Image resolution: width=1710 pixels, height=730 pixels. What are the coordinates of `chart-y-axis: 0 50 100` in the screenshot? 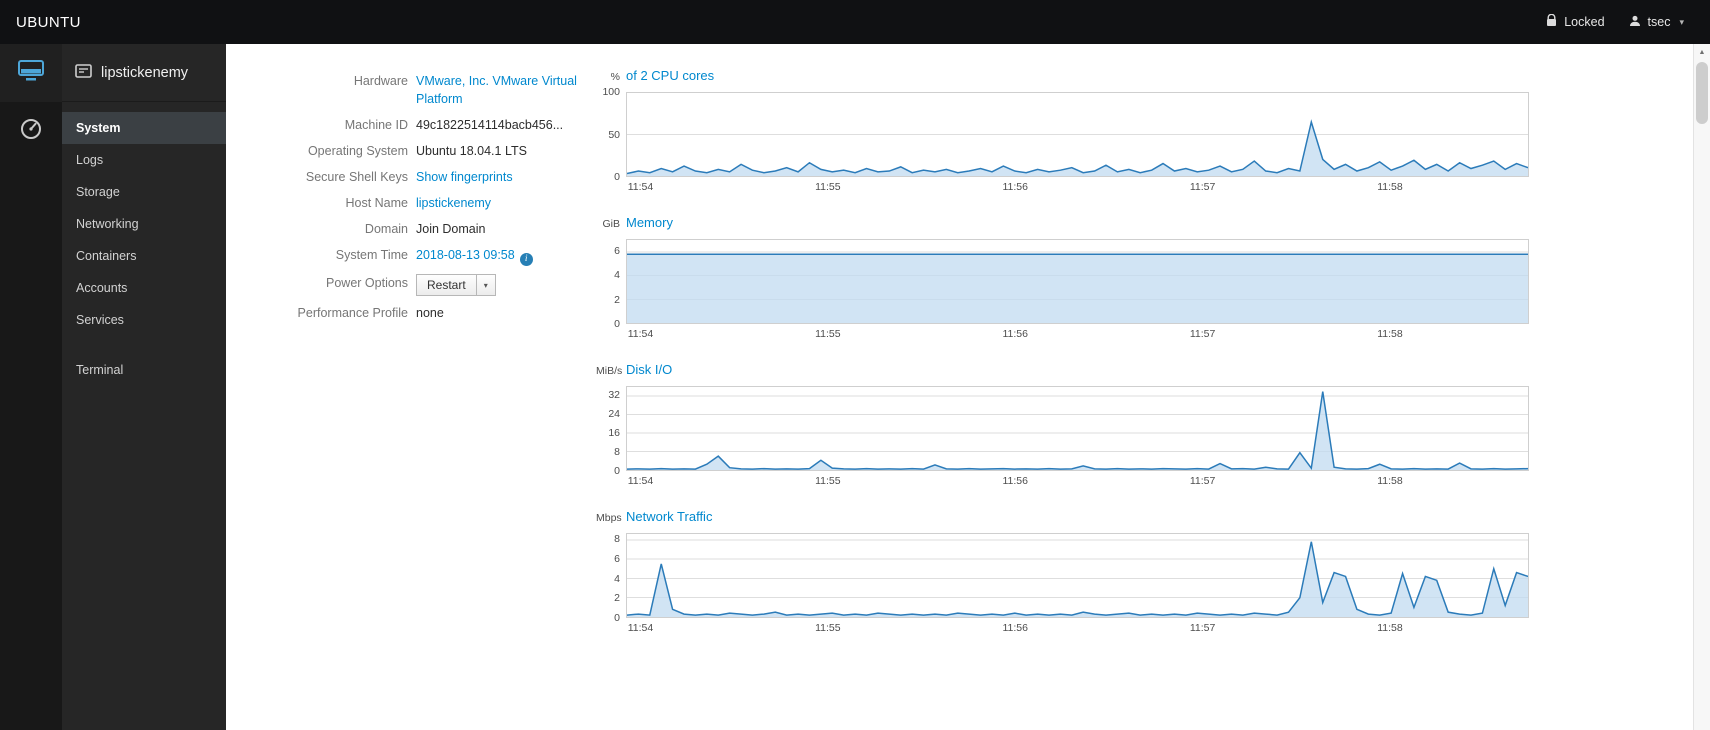 It's located at (611, 134).